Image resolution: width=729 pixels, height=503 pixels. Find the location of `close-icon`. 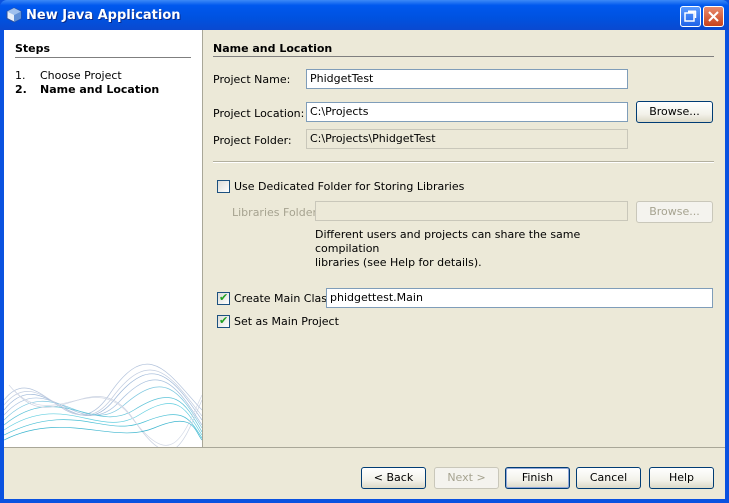

close-icon is located at coordinates (713, 16).